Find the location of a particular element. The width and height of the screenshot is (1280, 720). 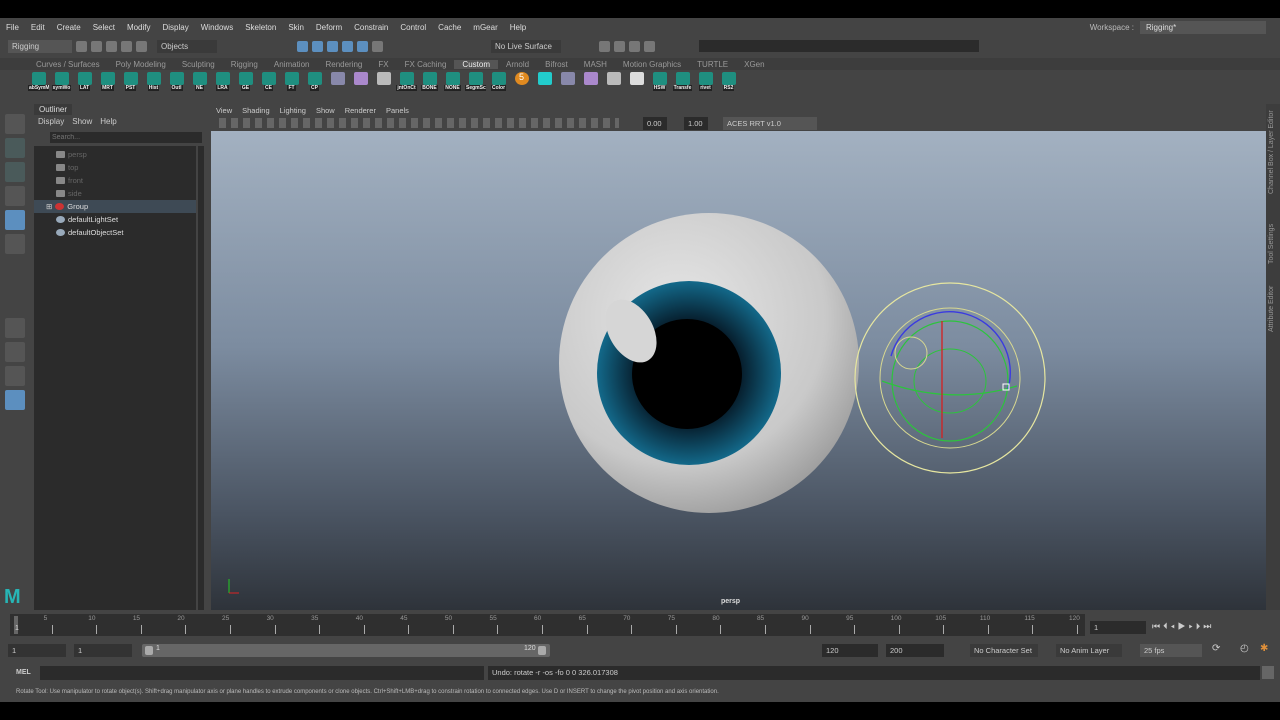

anim-prefs-icon: ✱ is located at coordinates (1264, 648).